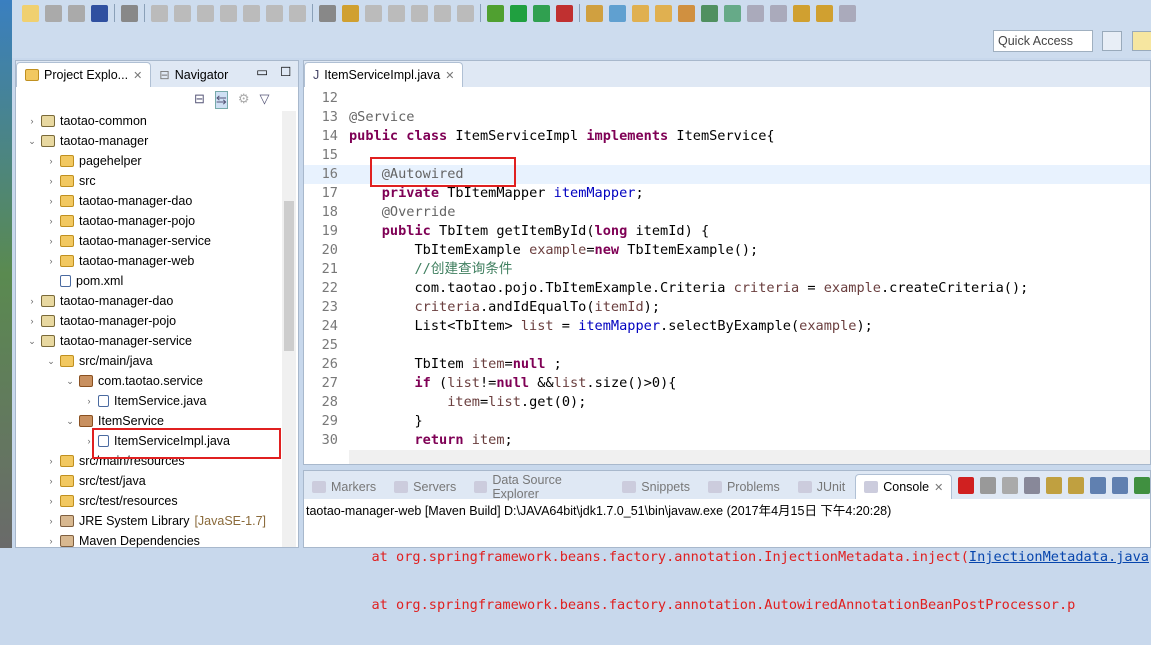  Describe the element at coordinates (148, 261) in the screenshot. I see `tree-item: › taotao-manager-web` at that location.